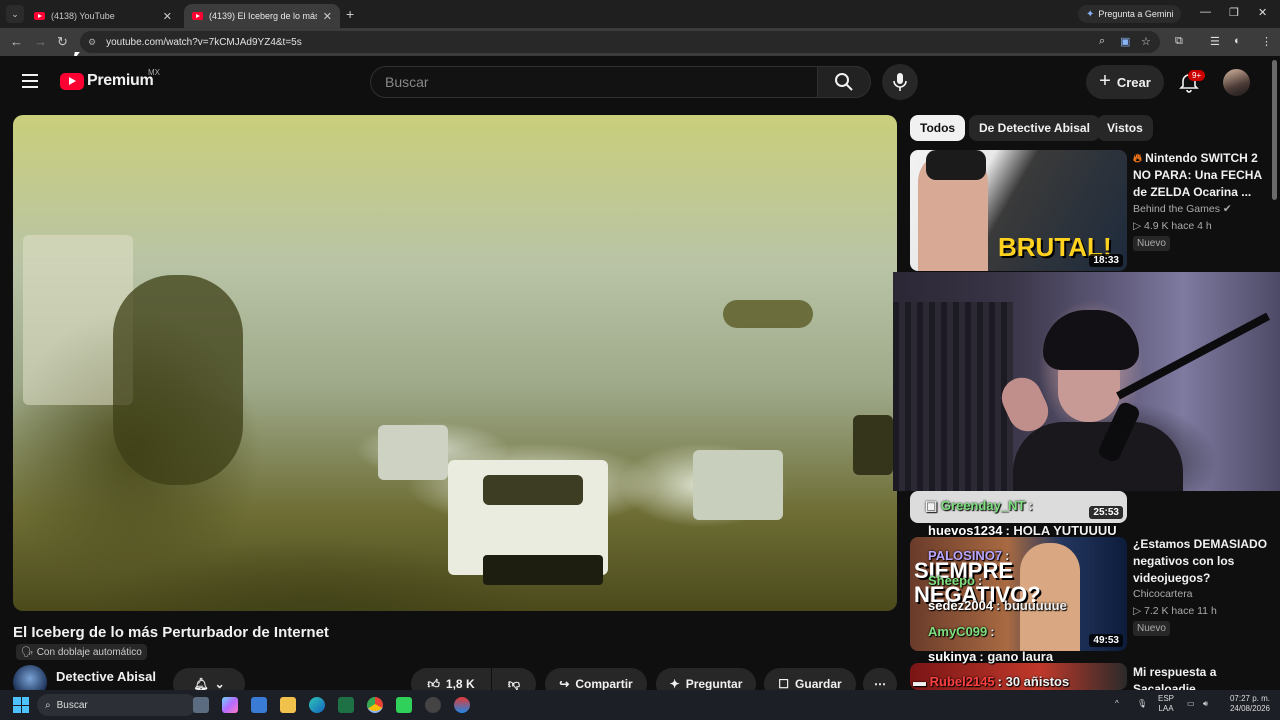 The height and width of the screenshot is (720, 1280). Describe the element at coordinates (938, 128) in the screenshot. I see `chip-todos: Todos` at that location.